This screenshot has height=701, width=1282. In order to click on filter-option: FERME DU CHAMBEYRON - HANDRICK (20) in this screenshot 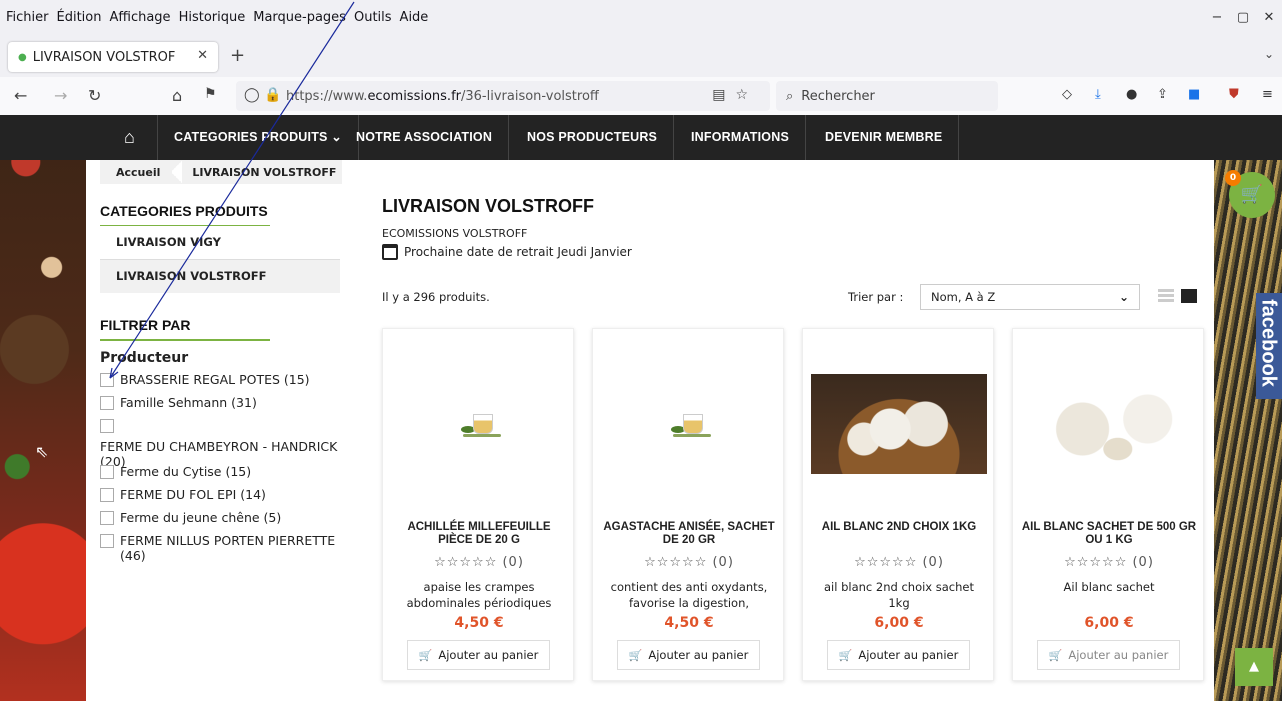, I will do `click(225, 443)`.